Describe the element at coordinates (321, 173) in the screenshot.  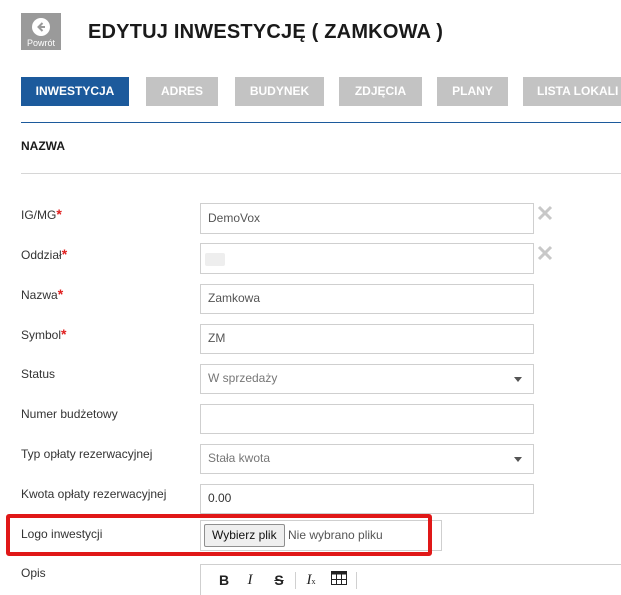
I see `section-divider` at that location.